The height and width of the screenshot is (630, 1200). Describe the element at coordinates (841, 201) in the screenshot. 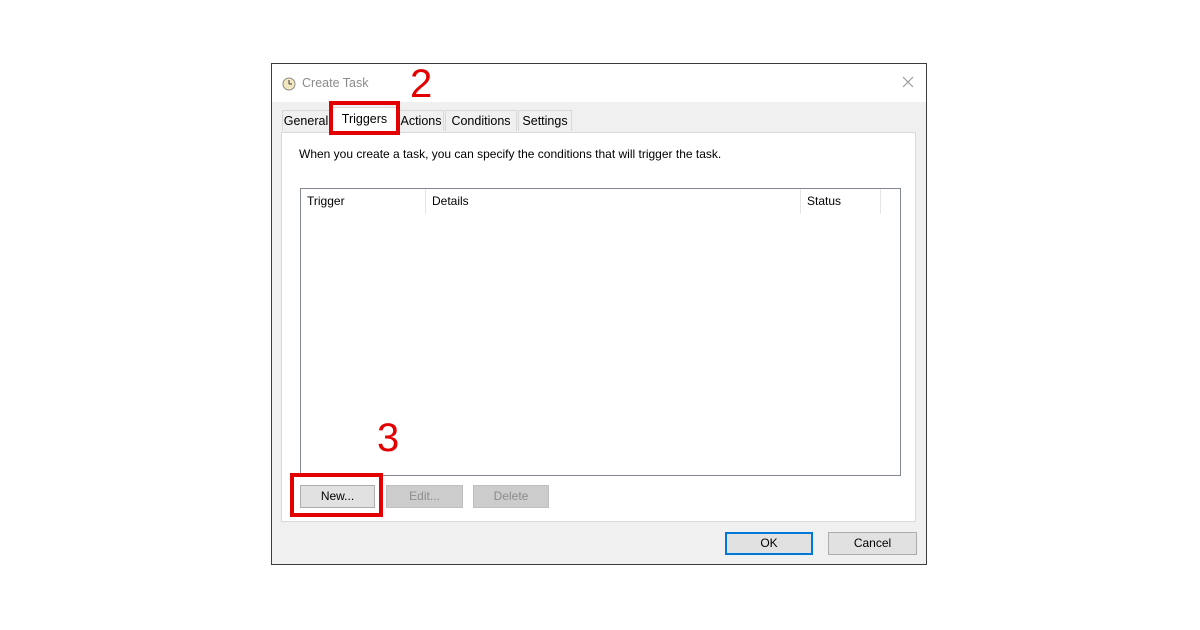

I see `column-header-status: Status` at that location.